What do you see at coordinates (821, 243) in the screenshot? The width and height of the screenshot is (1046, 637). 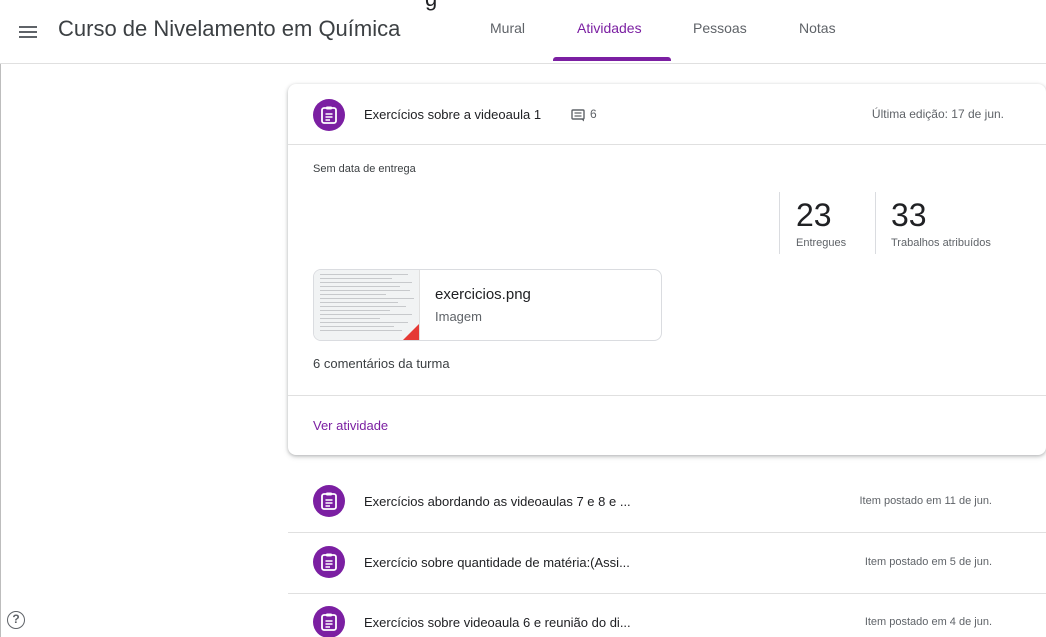 I see `turned-in-label: Entregues` at bounding box center [821, 243].